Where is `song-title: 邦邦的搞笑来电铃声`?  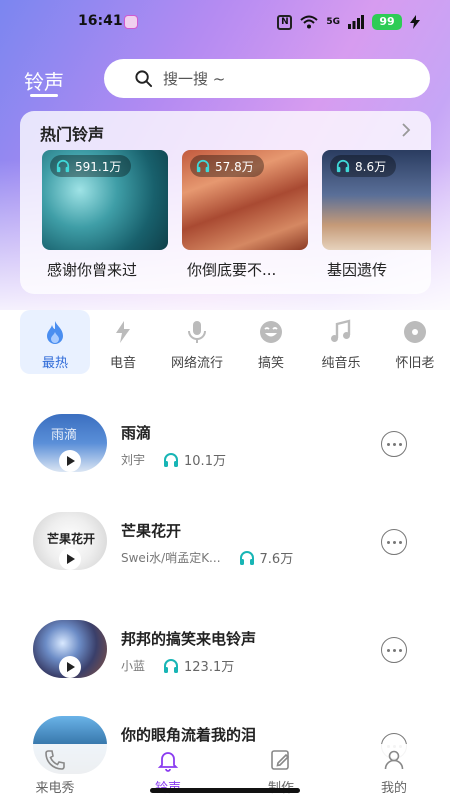
song-title: 邦邦的搞笑来电铃声 is located at coordinates (189, 639).